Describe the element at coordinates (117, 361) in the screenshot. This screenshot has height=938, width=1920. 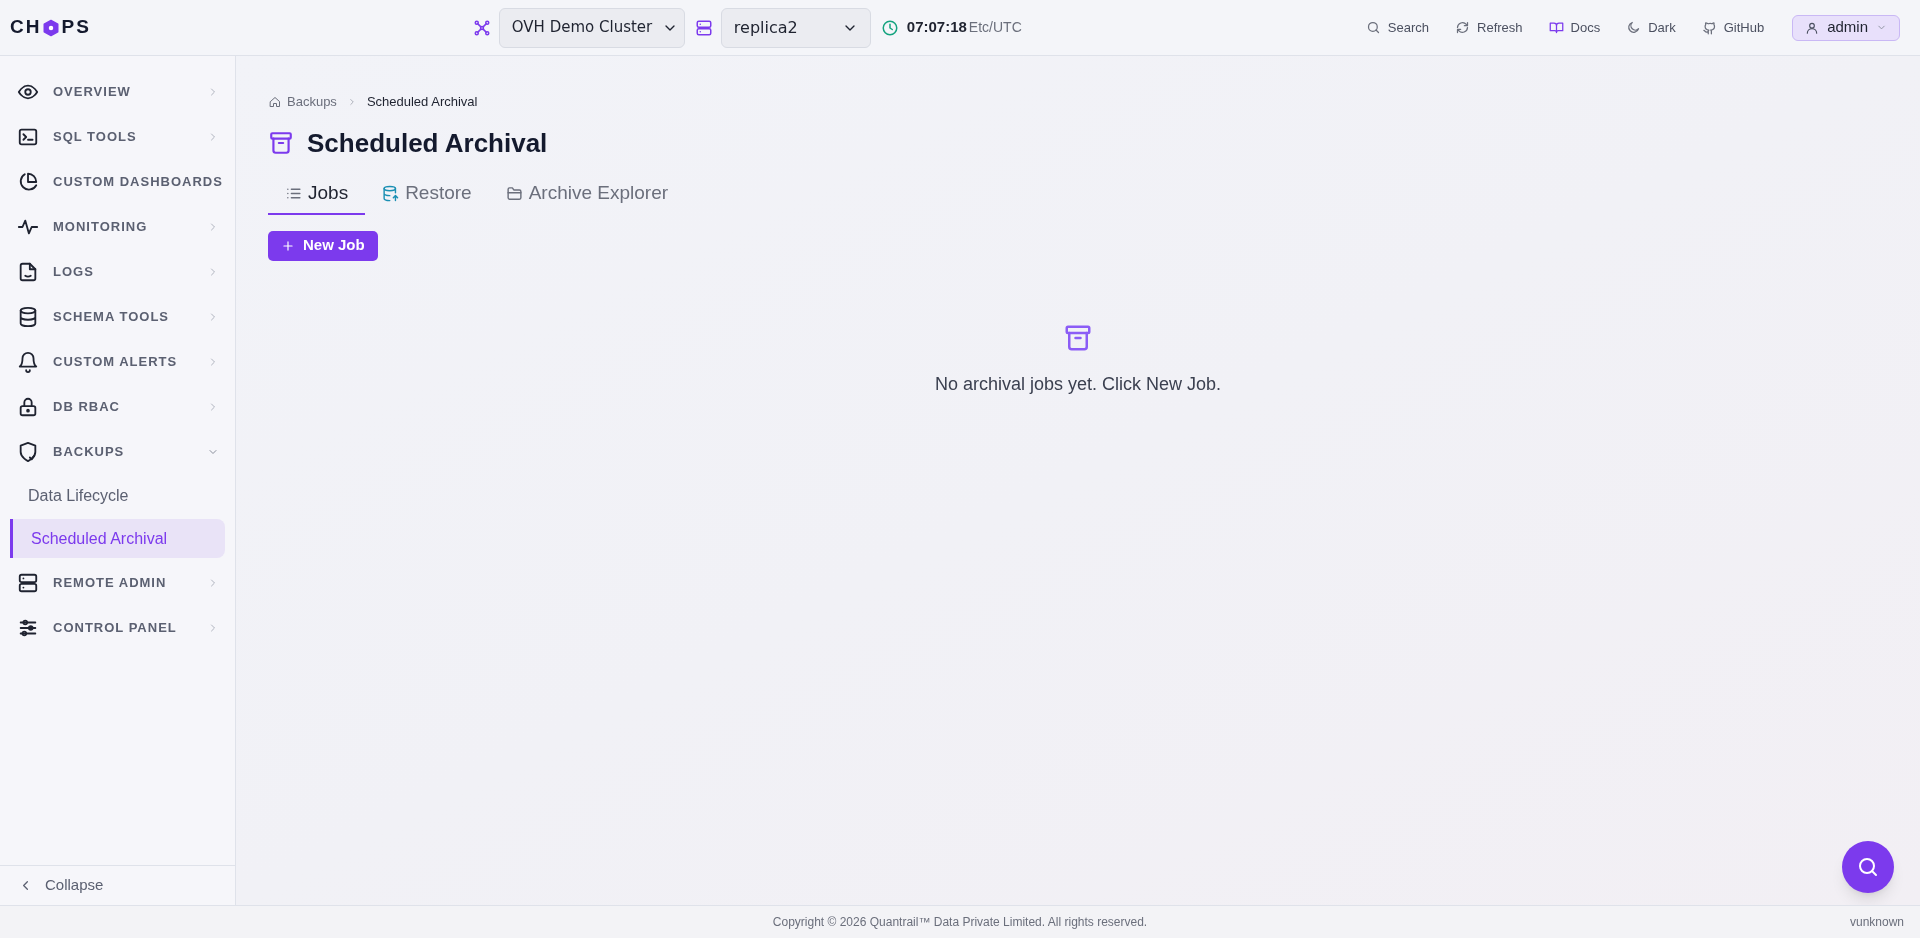
I see `sidebar-item: CUSTOM ALERTS` at that location.